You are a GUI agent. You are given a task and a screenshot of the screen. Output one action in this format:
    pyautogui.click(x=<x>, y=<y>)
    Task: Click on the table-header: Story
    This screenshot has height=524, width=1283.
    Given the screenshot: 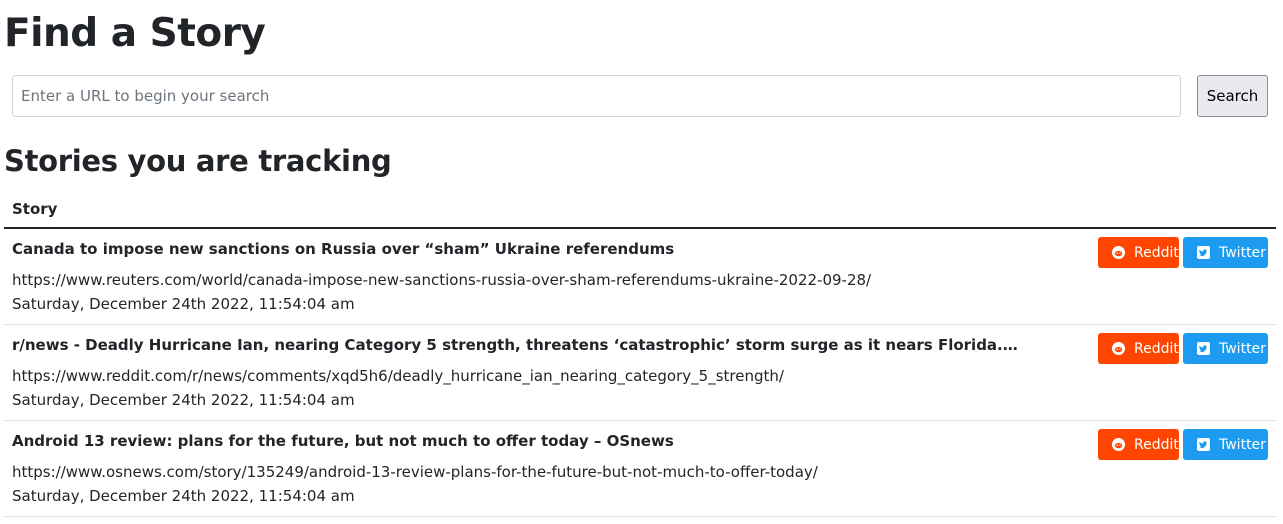 What is the action you would take?
    pyautogui.click(x=640, y=210)
    